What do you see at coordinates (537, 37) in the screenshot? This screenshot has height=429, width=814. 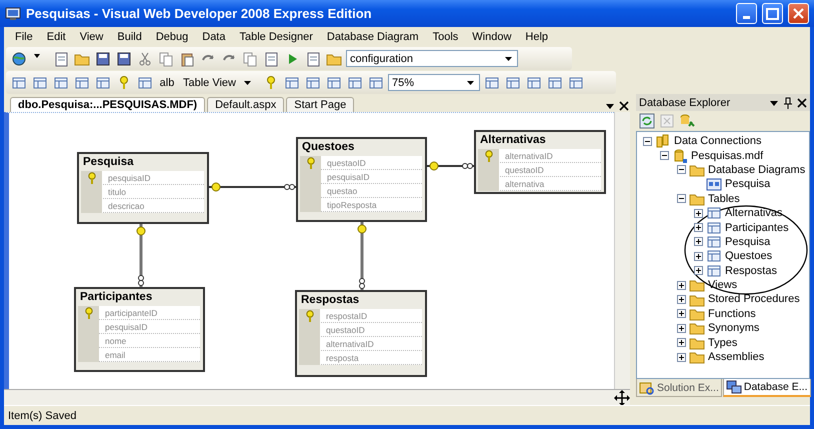 I see `menu-item: Help` at bounding box center [537, 37].